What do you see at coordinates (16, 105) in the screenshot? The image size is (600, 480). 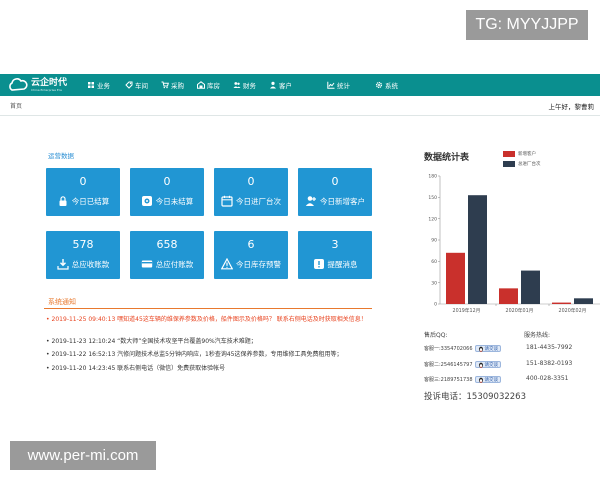 I see `breadcrumb-home: 首页` at bounding box center [16, 105].